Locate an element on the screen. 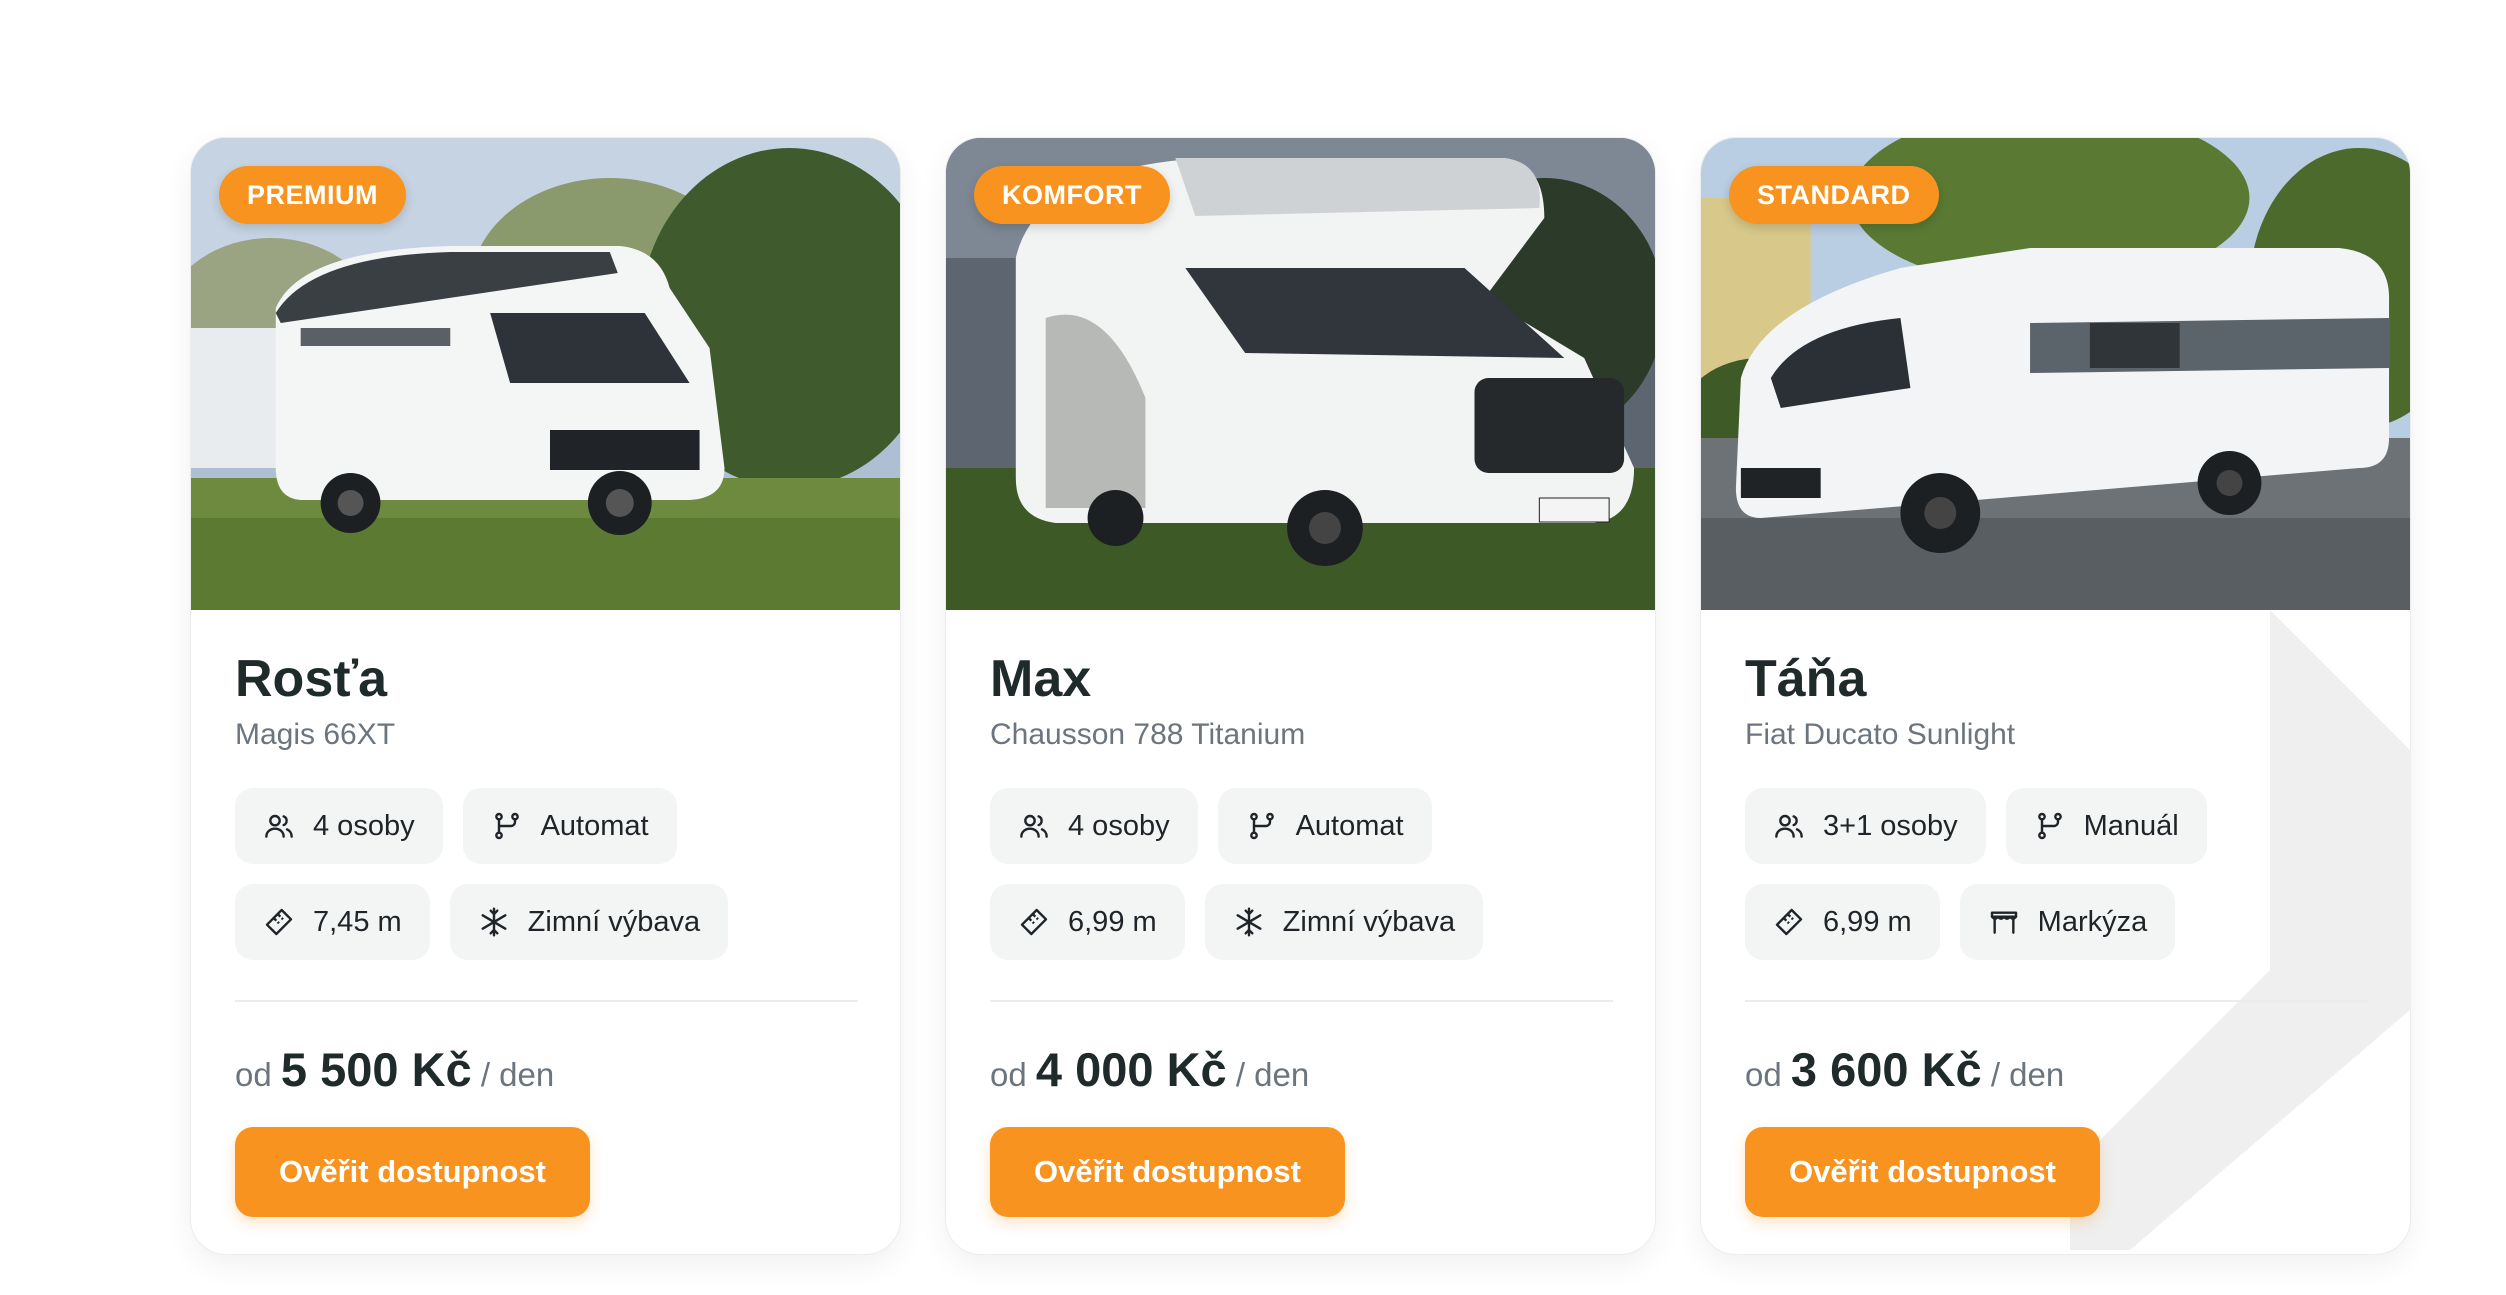 Image resolution: width=2506 pixels, height=1295 pixels. price-line: od 4 000 Kč / den is located at coordinates (1300, 1072).